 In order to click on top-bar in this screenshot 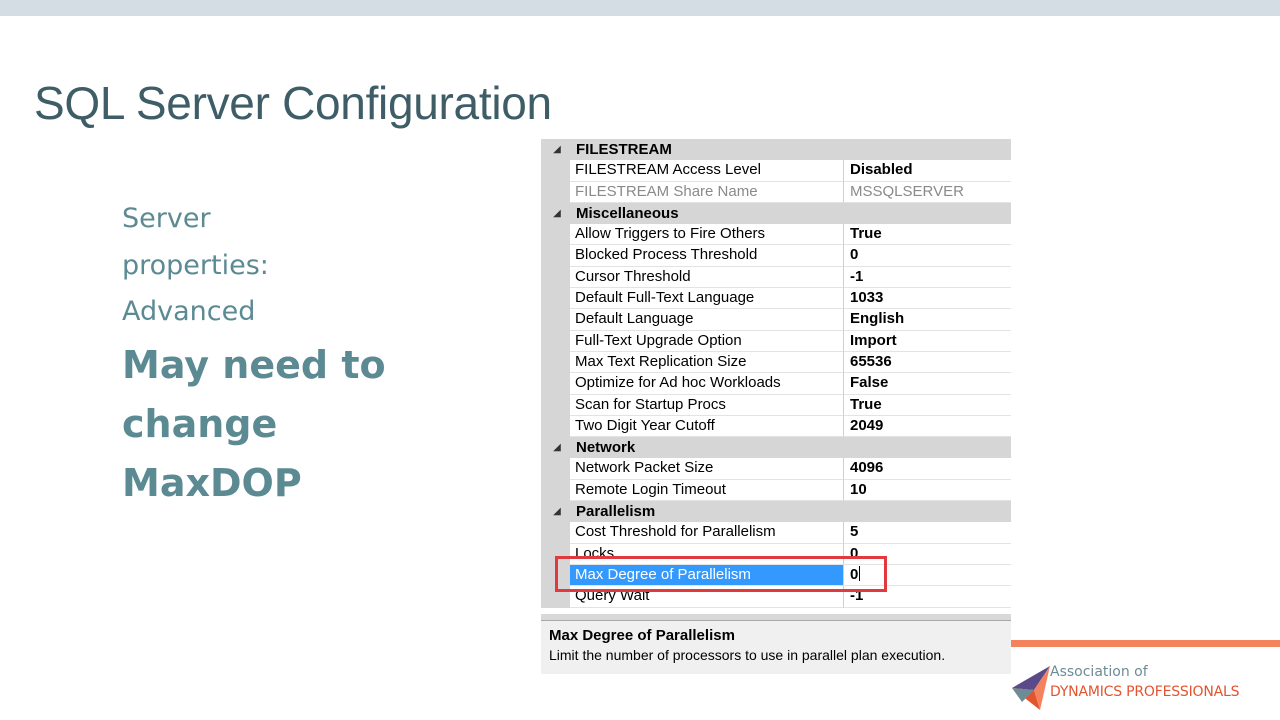, I will do `click(640, 8)`.